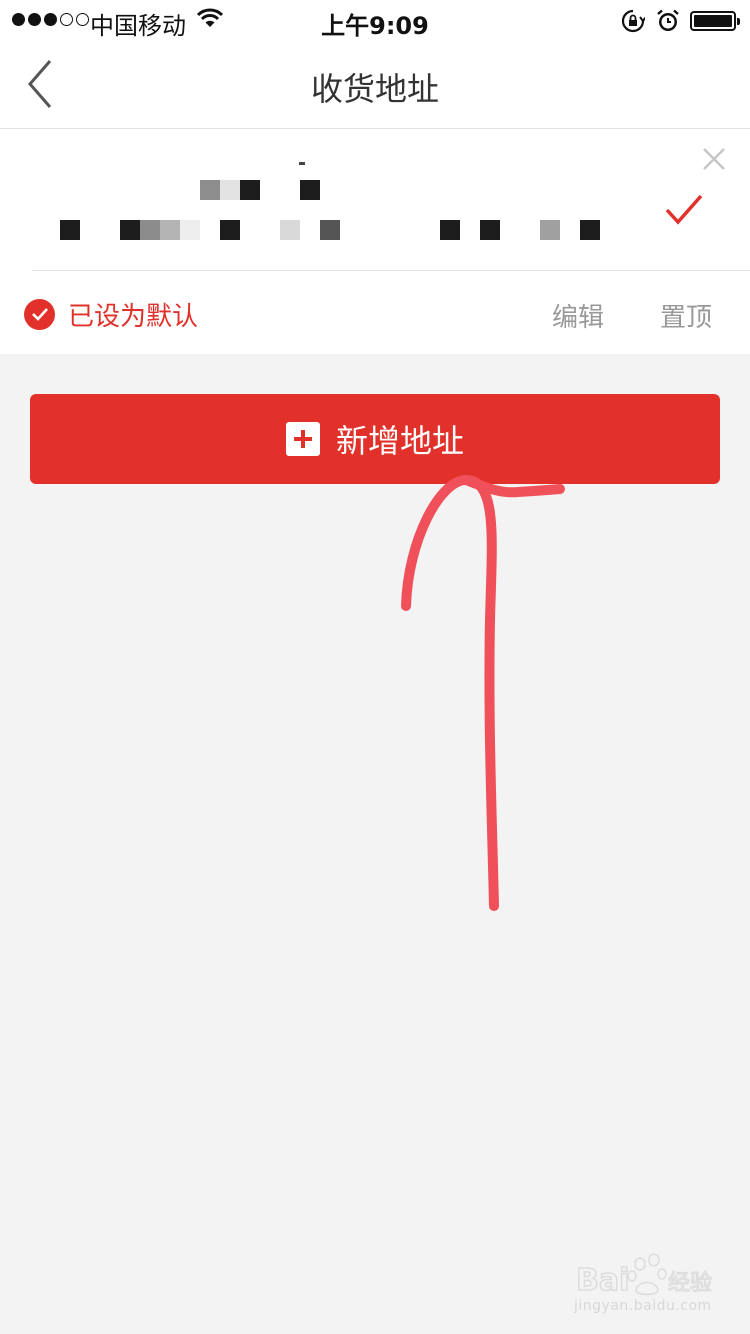 The height and width of the screenshot is (1334, 750). What do you see at coordinates (39, 314) in the screenshot?
I see `check-circle-icon` at bounding box center [39, 314].